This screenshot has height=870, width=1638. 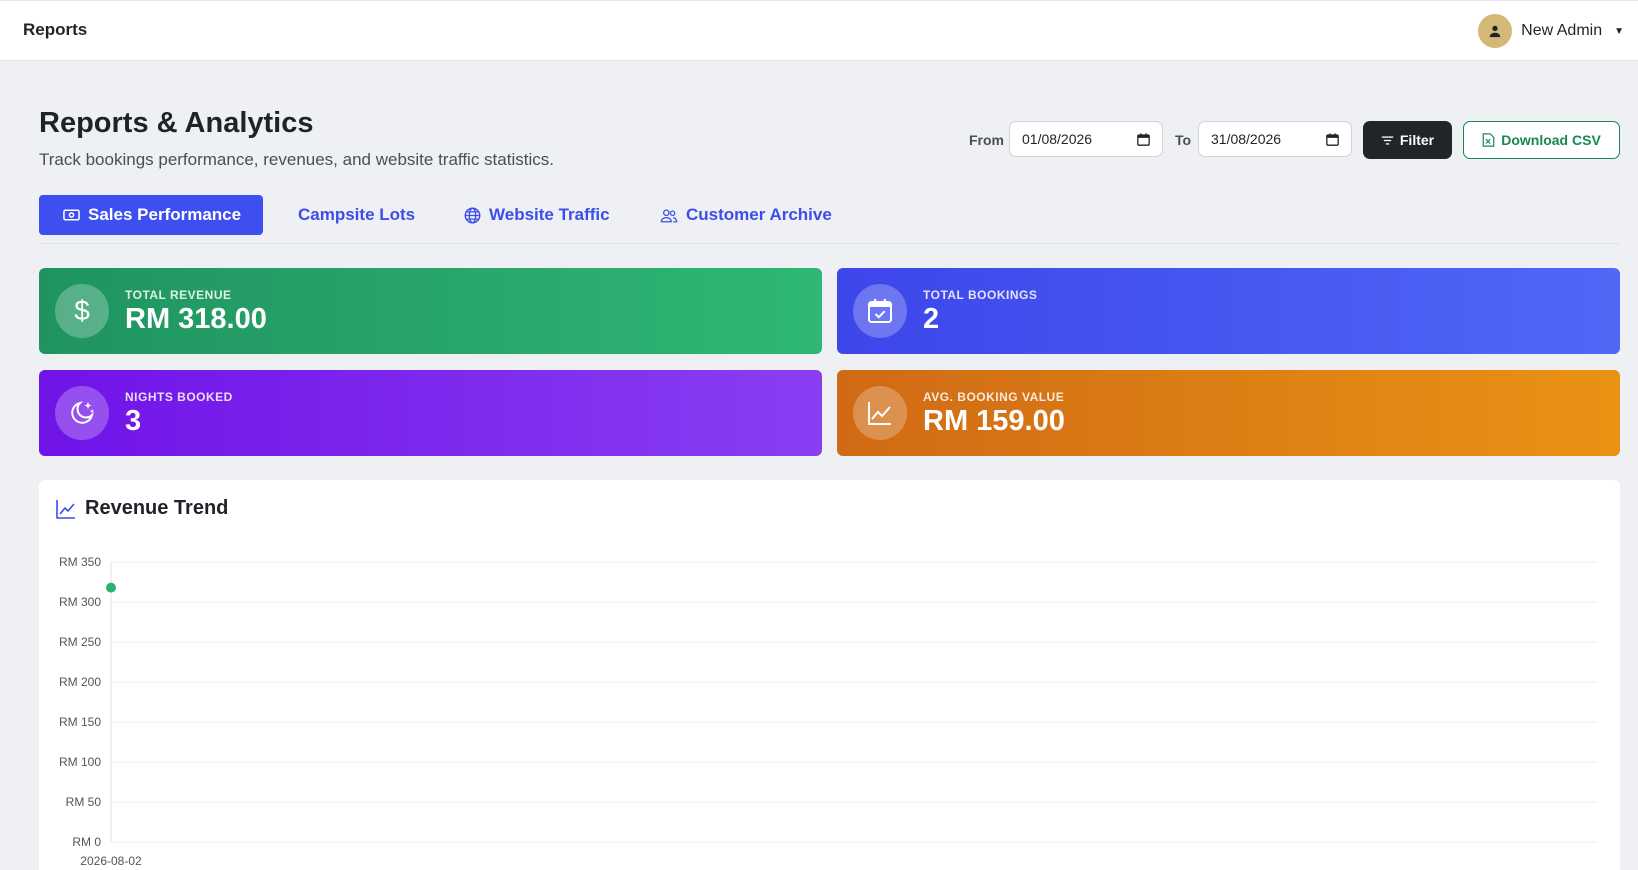 What do you see at coordinates (880, 311) in the screenshot?
I see `calendar-check-icon` at bounding box center [880, 311].